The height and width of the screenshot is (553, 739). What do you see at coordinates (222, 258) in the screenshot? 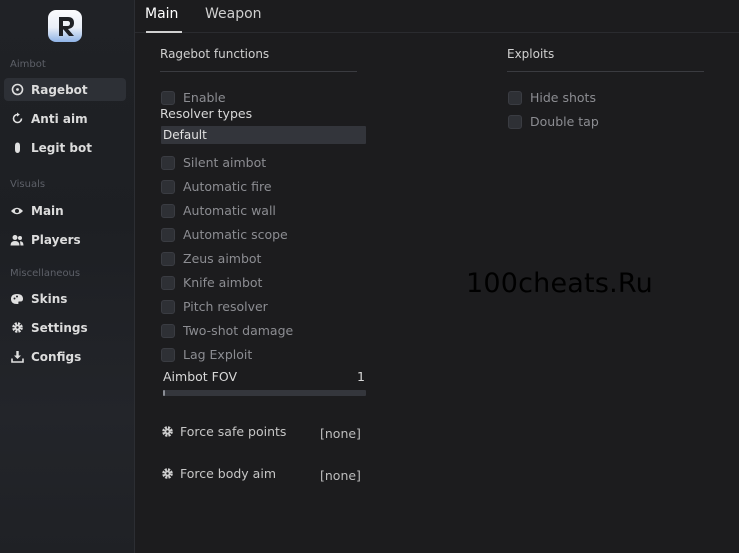
I see `zeus-aimbot-label: Zeus aimbot` at bounding box center [222, 258].